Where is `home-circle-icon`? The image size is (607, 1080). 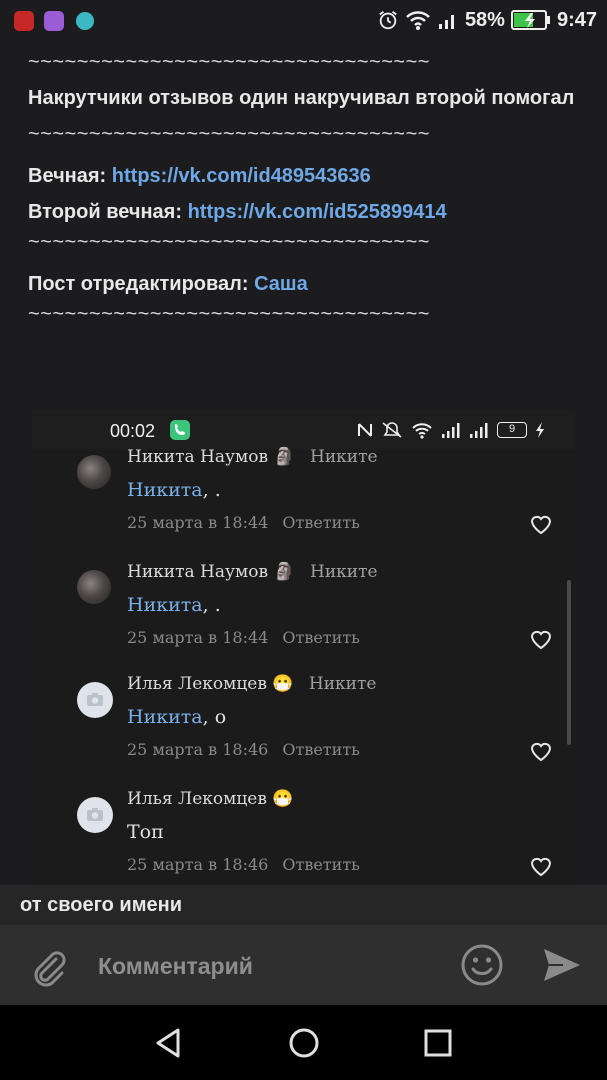
home-circle-icon is located at coordinates (304, 1043).